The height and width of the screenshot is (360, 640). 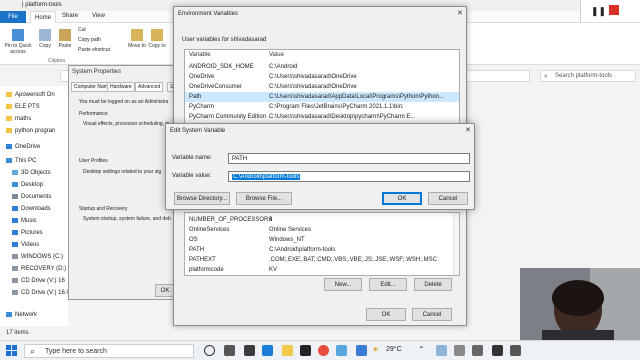 I want to click on taskbar: ⌕ Type here to search ☀ 29°C ⌃, so click(x=320, y=350).